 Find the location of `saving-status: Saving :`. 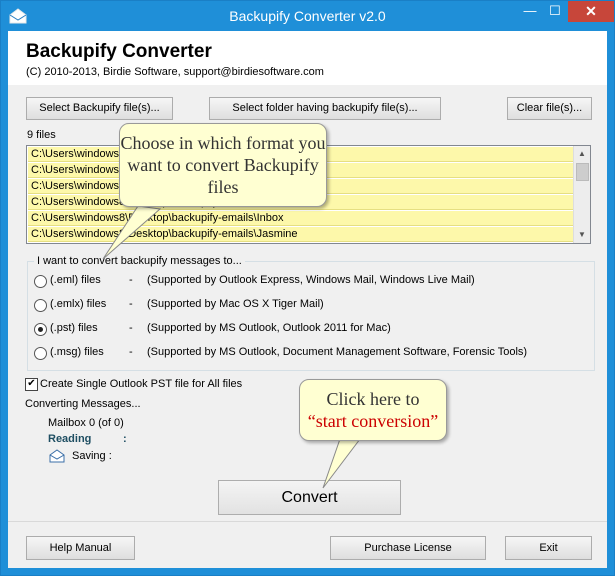

saving-status: Saving : is located at coordinates (92, 456).